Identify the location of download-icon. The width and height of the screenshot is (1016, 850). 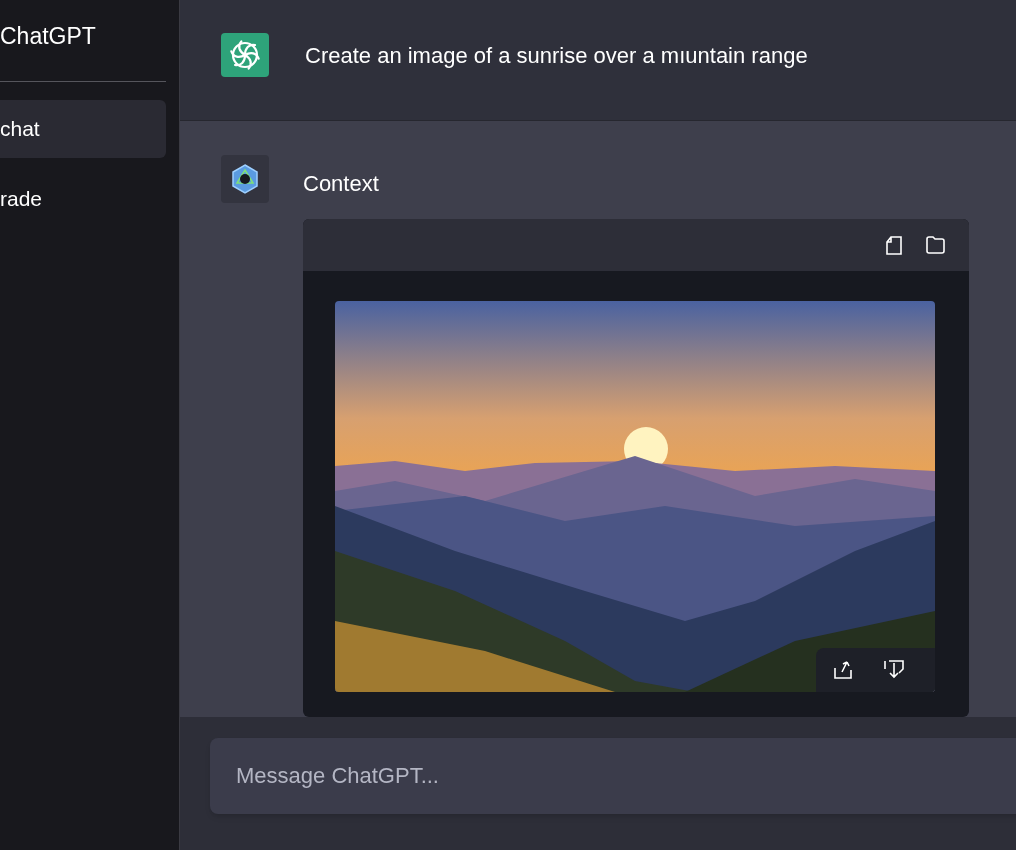
(894, 670).